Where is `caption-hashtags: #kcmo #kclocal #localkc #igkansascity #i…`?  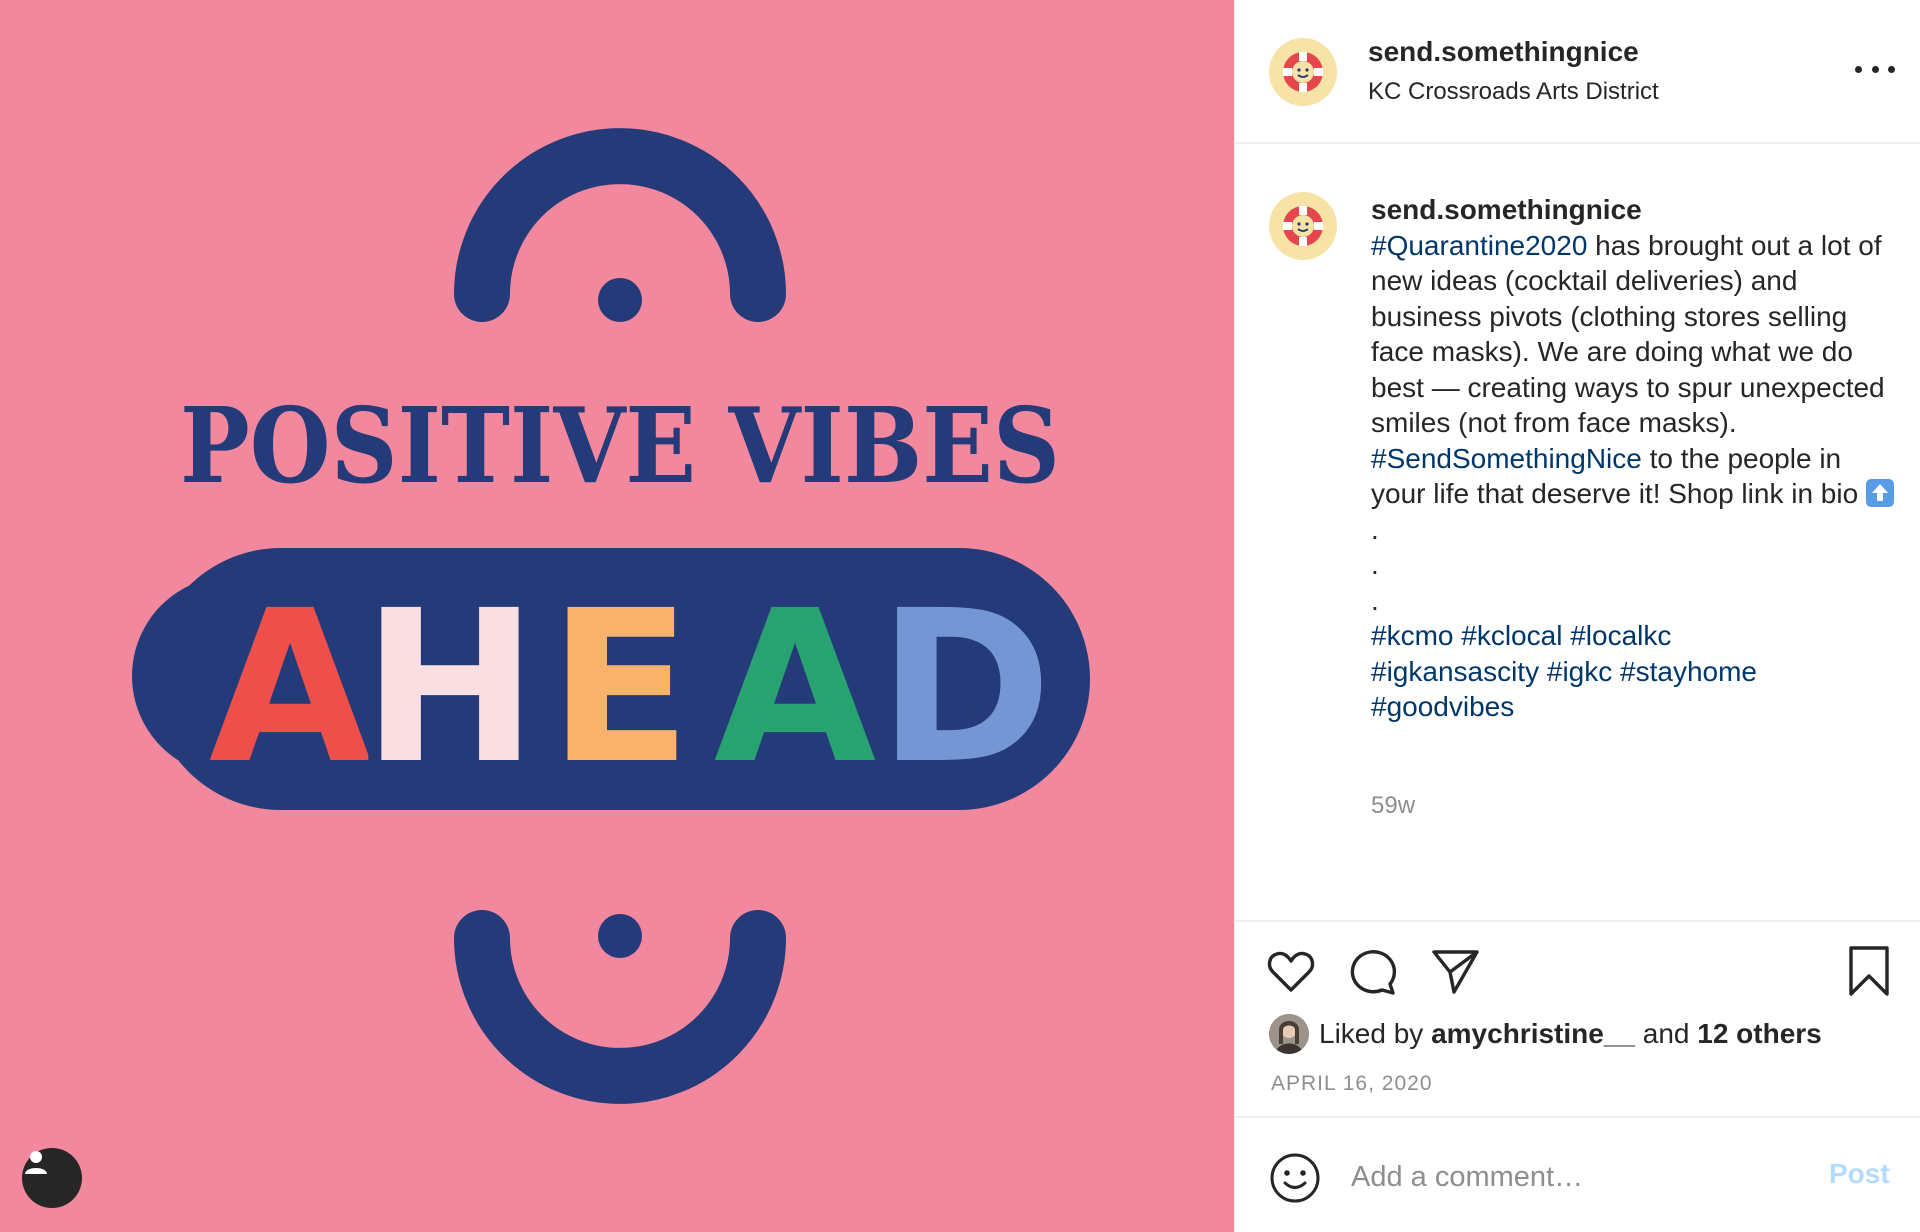
caption-hashtags: #kcmo #kclocal #localkc #igkansascity #i… is located at coordinates (1636, 671).